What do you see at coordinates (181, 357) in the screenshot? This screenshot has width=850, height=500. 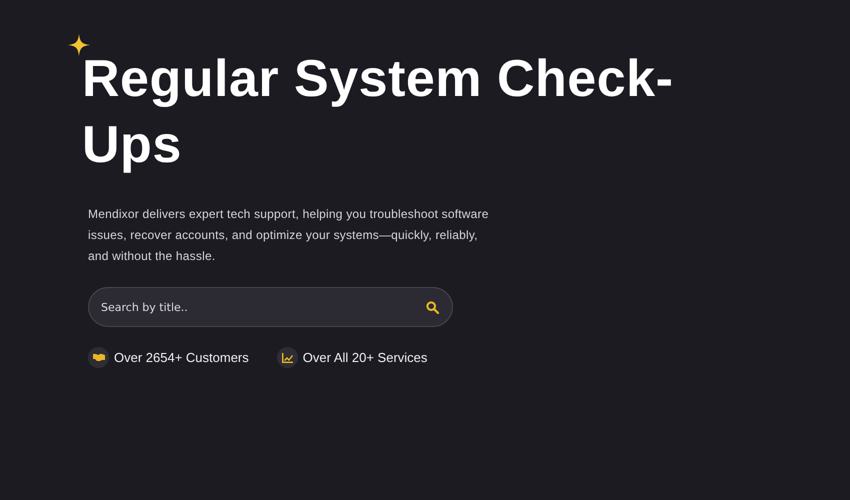 I see `stat-label: Over 2654+ Customers` at bounding box center [181, 357].